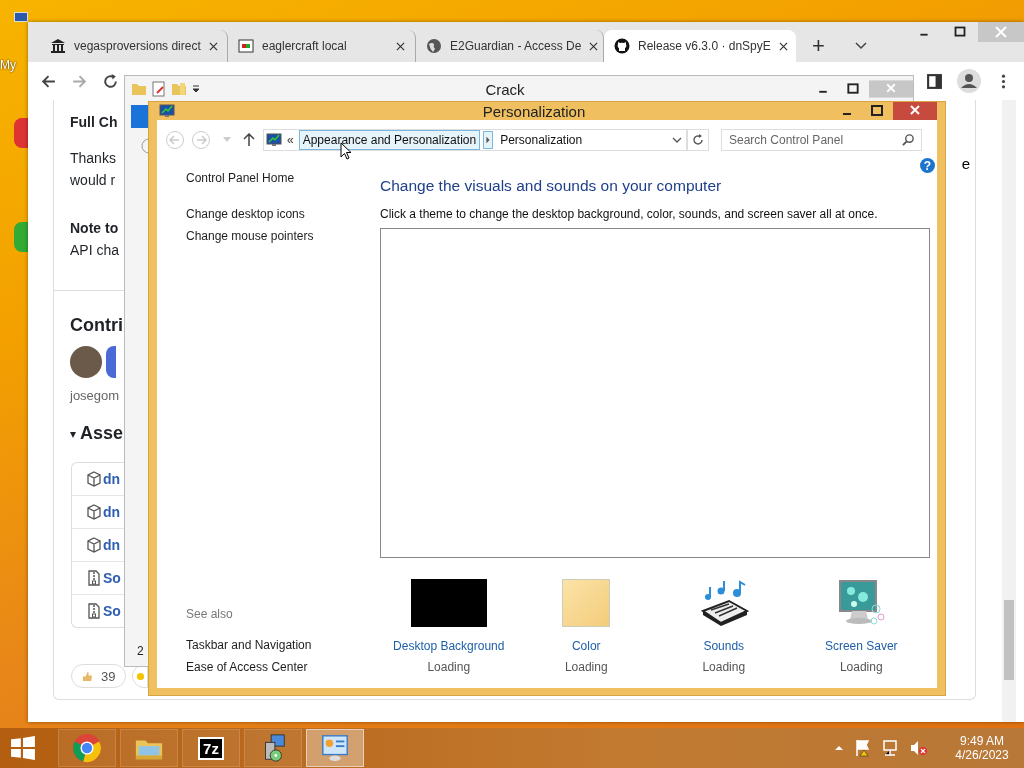 The image size is (1024, 768). What do you see at coordinates (159, 89) in the screenshot?
I see `properties-icon` at bounding box center [159, 89].